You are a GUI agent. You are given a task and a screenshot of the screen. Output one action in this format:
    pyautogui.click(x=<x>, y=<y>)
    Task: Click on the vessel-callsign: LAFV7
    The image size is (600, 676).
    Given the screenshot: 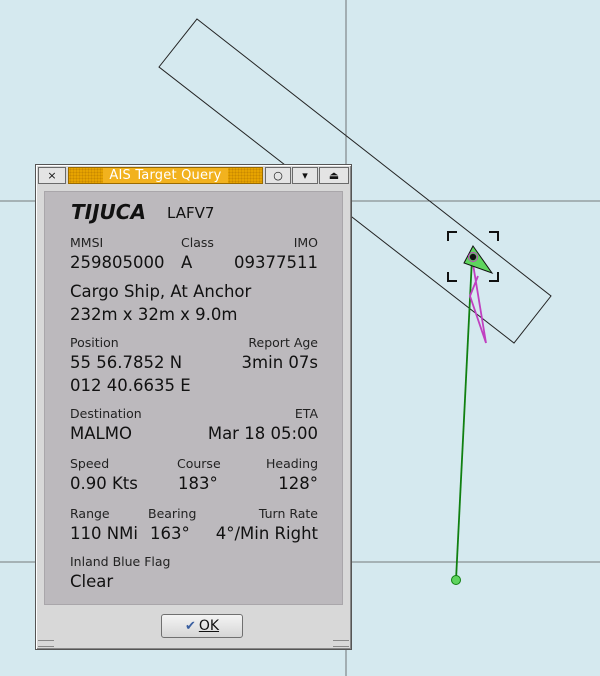 What is the action you would take?
    pyautogui.click(x=191, y=213)
    